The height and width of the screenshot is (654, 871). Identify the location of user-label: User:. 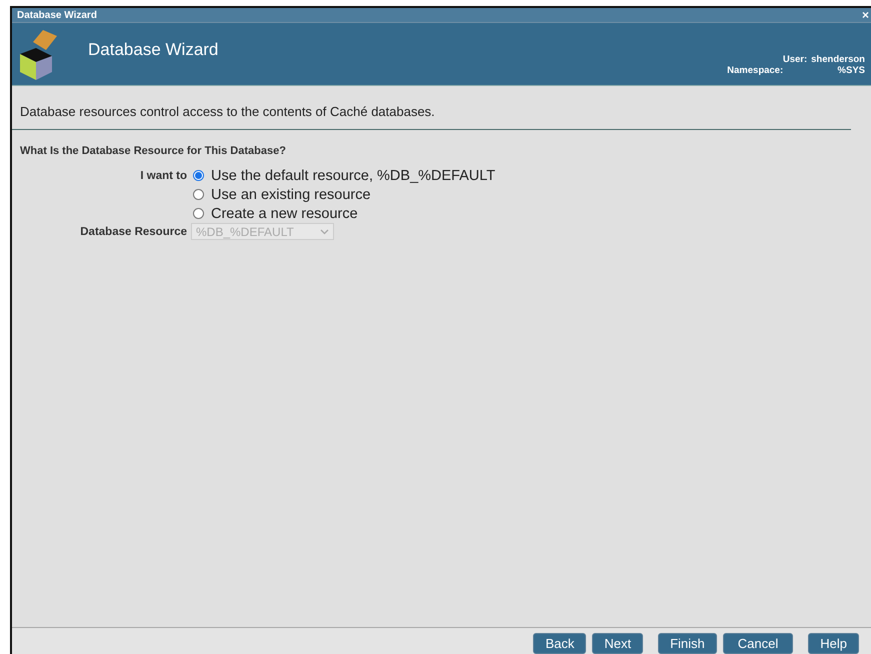
(795, 59).